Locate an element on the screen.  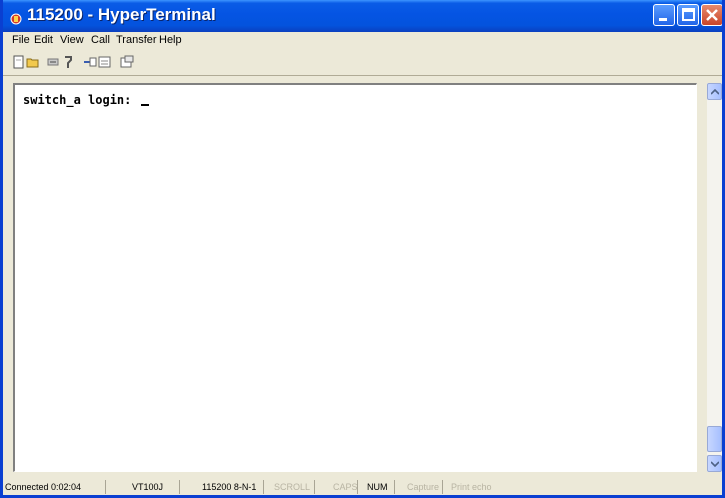
close-icon is located at coordinates (712, 15).